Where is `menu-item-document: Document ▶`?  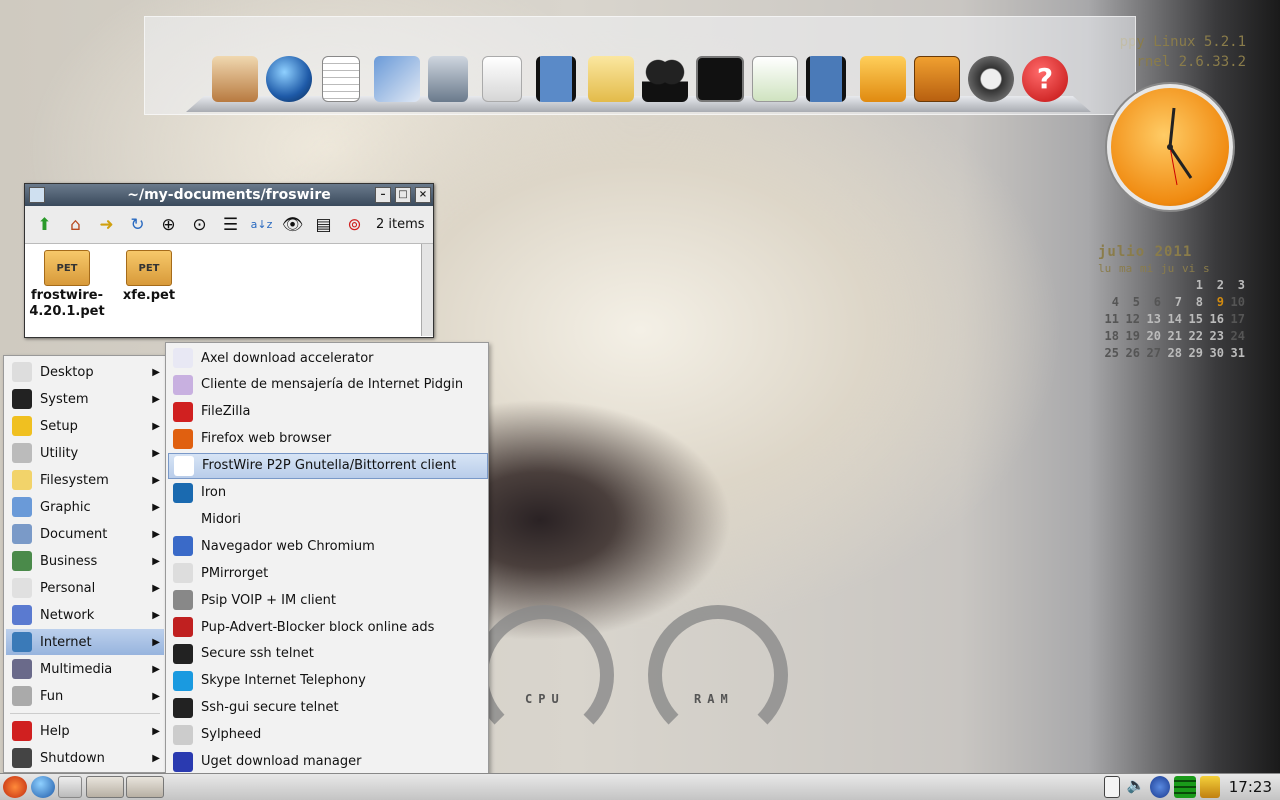
menu-item-document: Document ▶ is located at coordinates (85, 534).